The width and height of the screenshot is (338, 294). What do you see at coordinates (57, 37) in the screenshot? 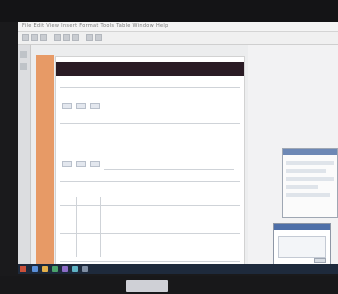
I see `cut-icon` at bounding box center [57, 37].